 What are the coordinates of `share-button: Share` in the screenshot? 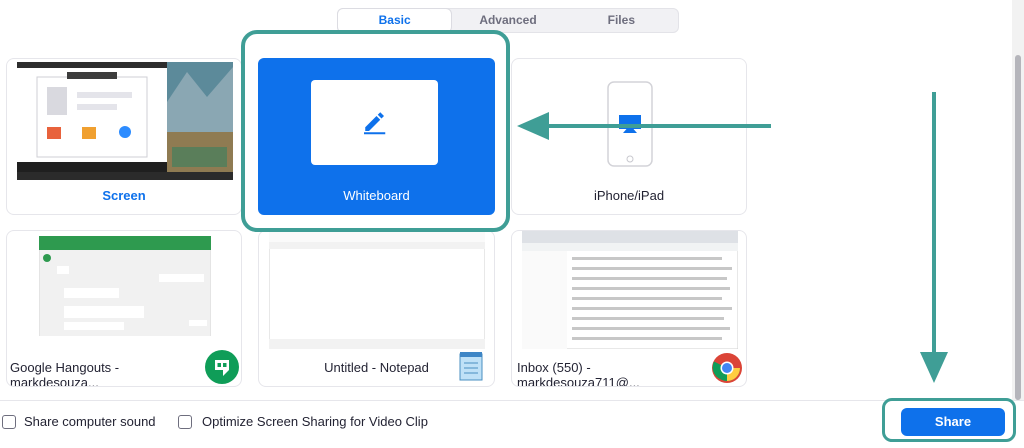 It's located at (953, 422).